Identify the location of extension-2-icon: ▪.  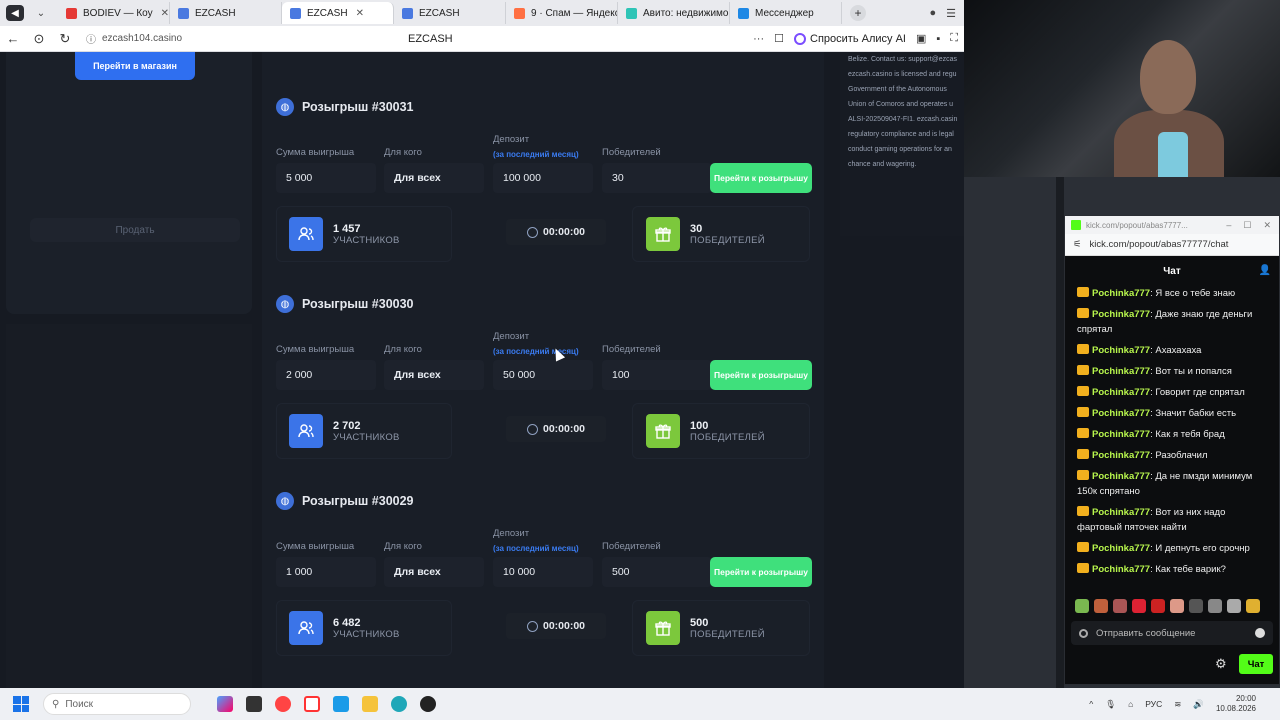
(938, 39).